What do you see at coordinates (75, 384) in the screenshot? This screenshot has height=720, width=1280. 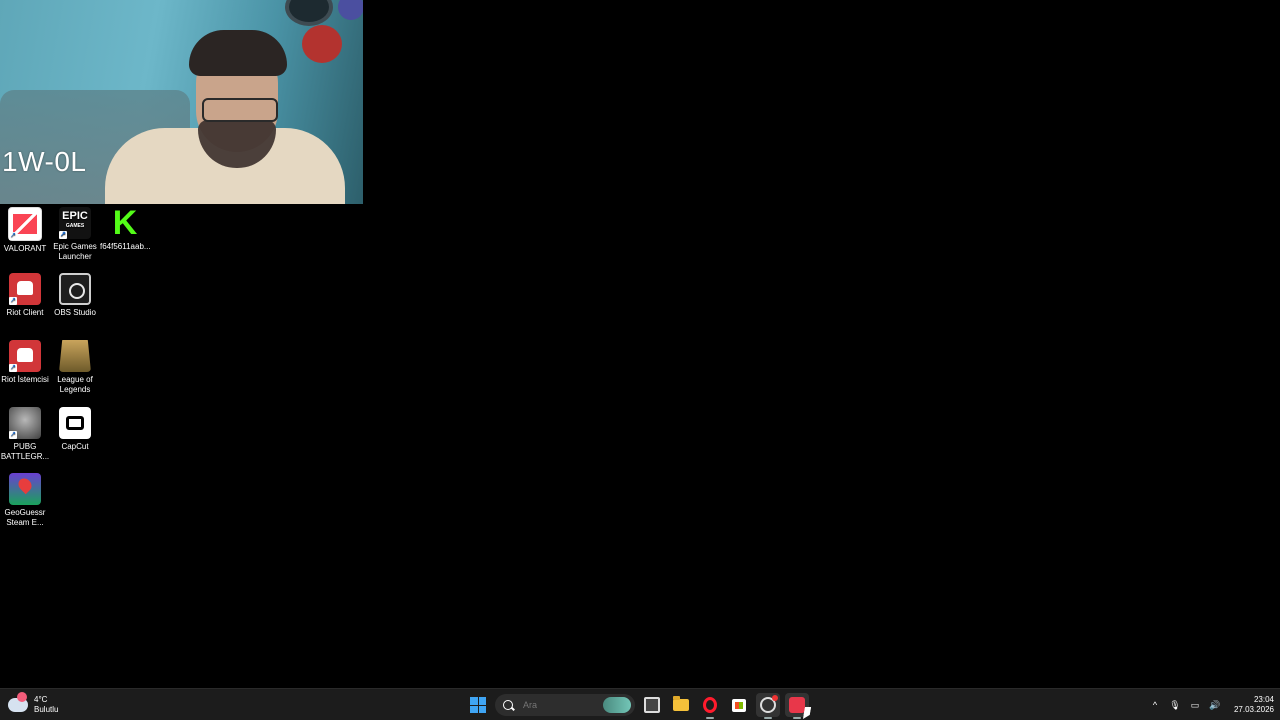 I see `desktop-icon-label: League of Legends` at bounding box center [75, 384].